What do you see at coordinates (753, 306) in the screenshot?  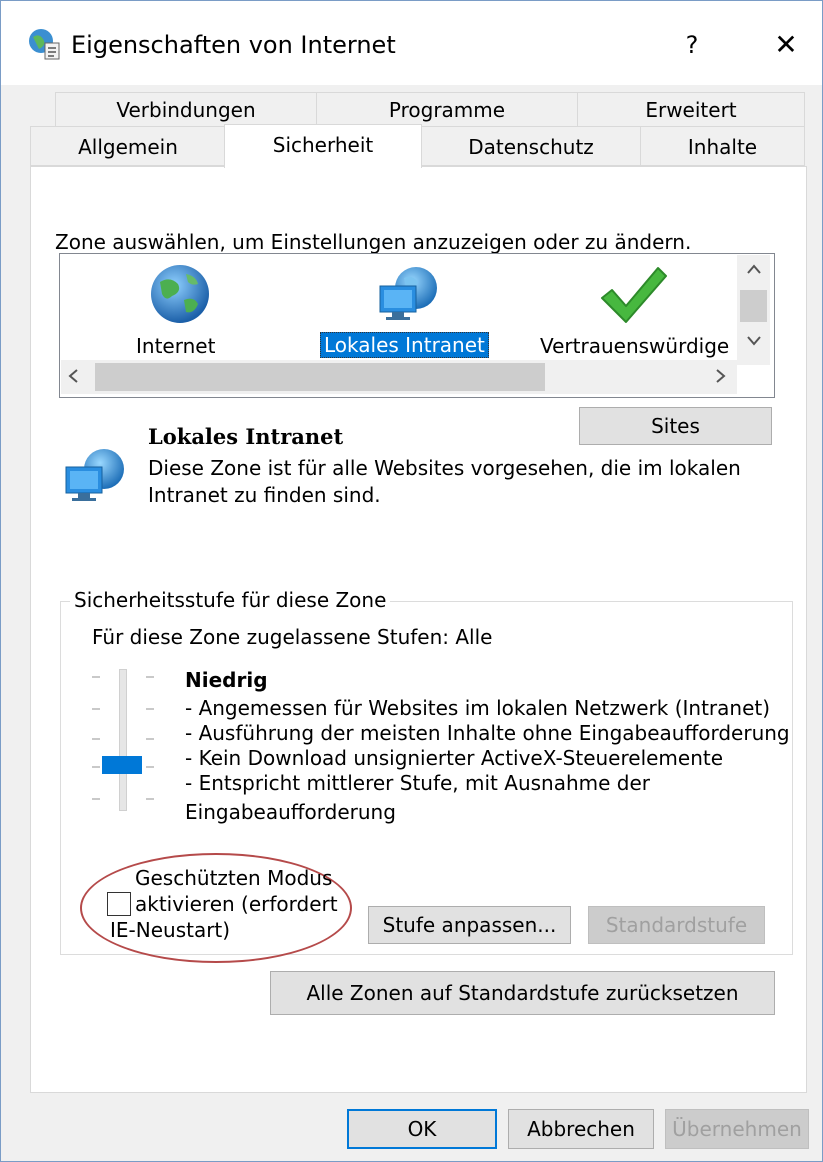 I see `vertical-scroll-thumb` at bounding box center [753, 306].